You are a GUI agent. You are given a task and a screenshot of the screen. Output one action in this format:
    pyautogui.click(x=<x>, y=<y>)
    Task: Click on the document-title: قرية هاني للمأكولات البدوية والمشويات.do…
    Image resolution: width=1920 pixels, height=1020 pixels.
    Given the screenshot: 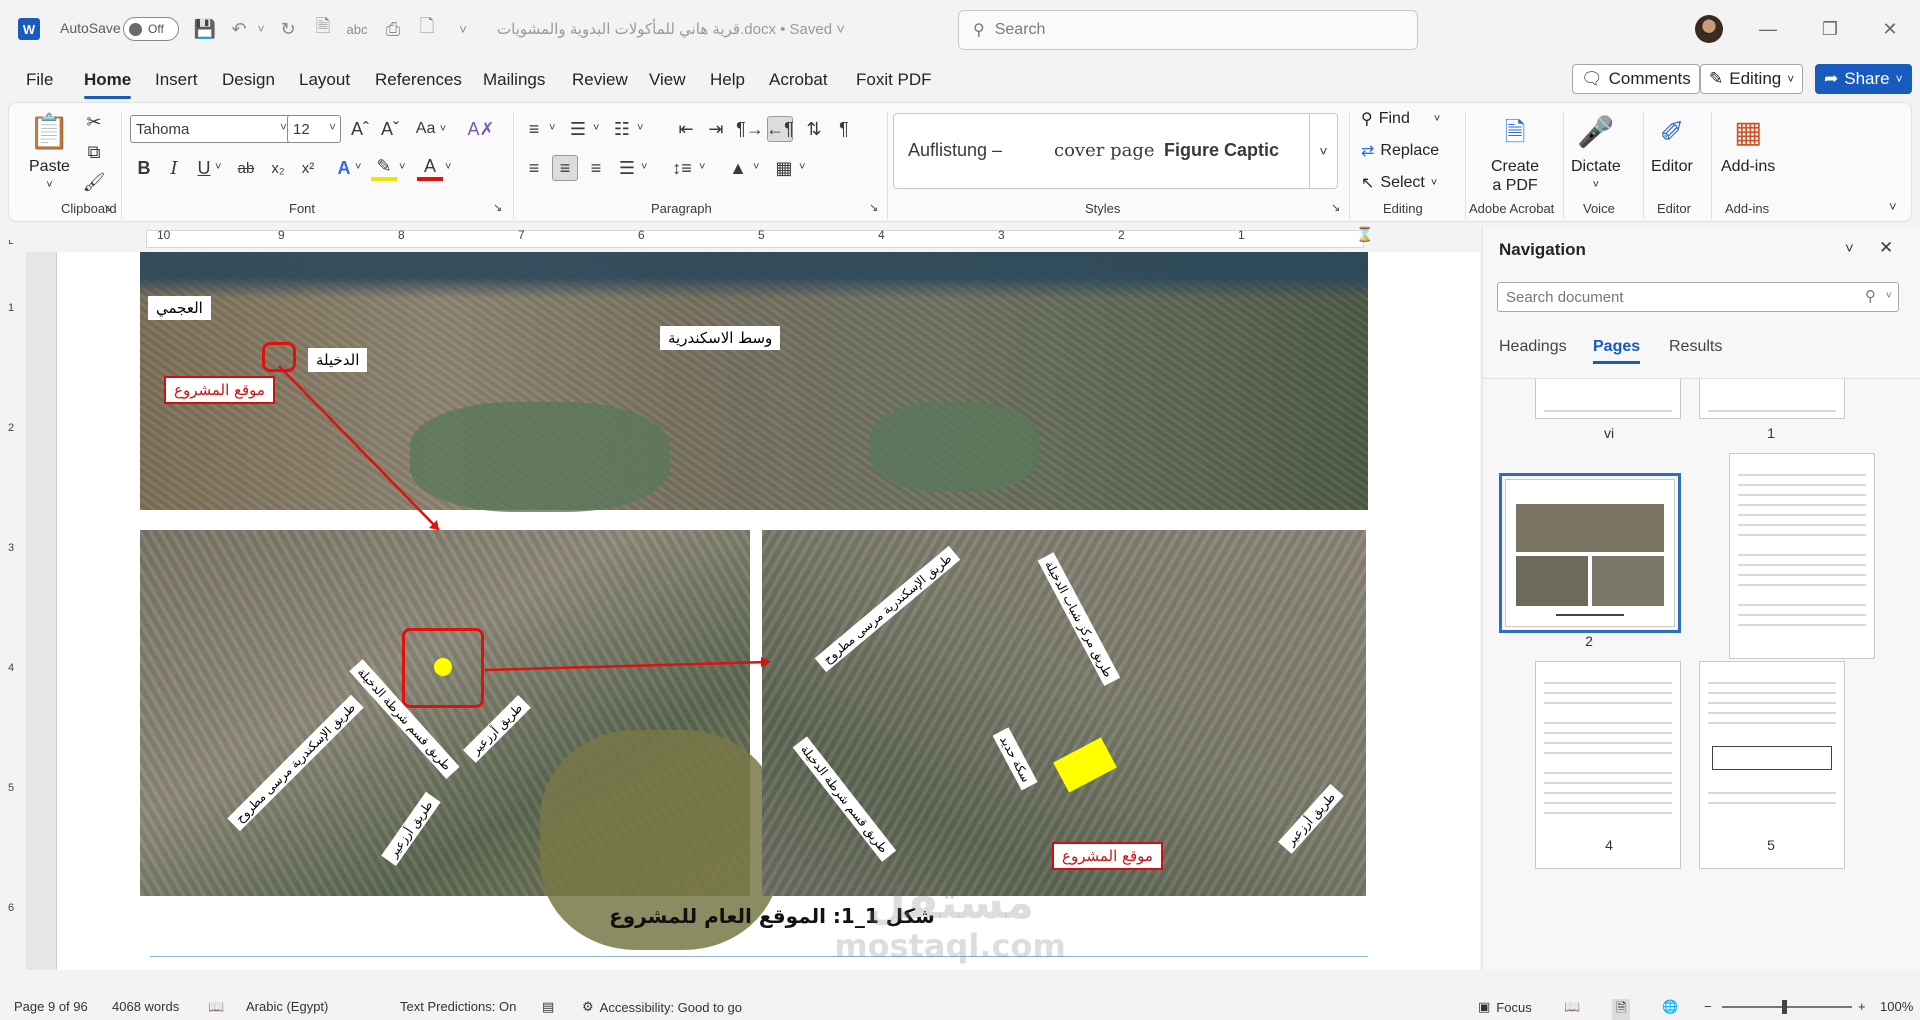 What is the action you would take?
    pyautogui.click(x=671, y=29)
    